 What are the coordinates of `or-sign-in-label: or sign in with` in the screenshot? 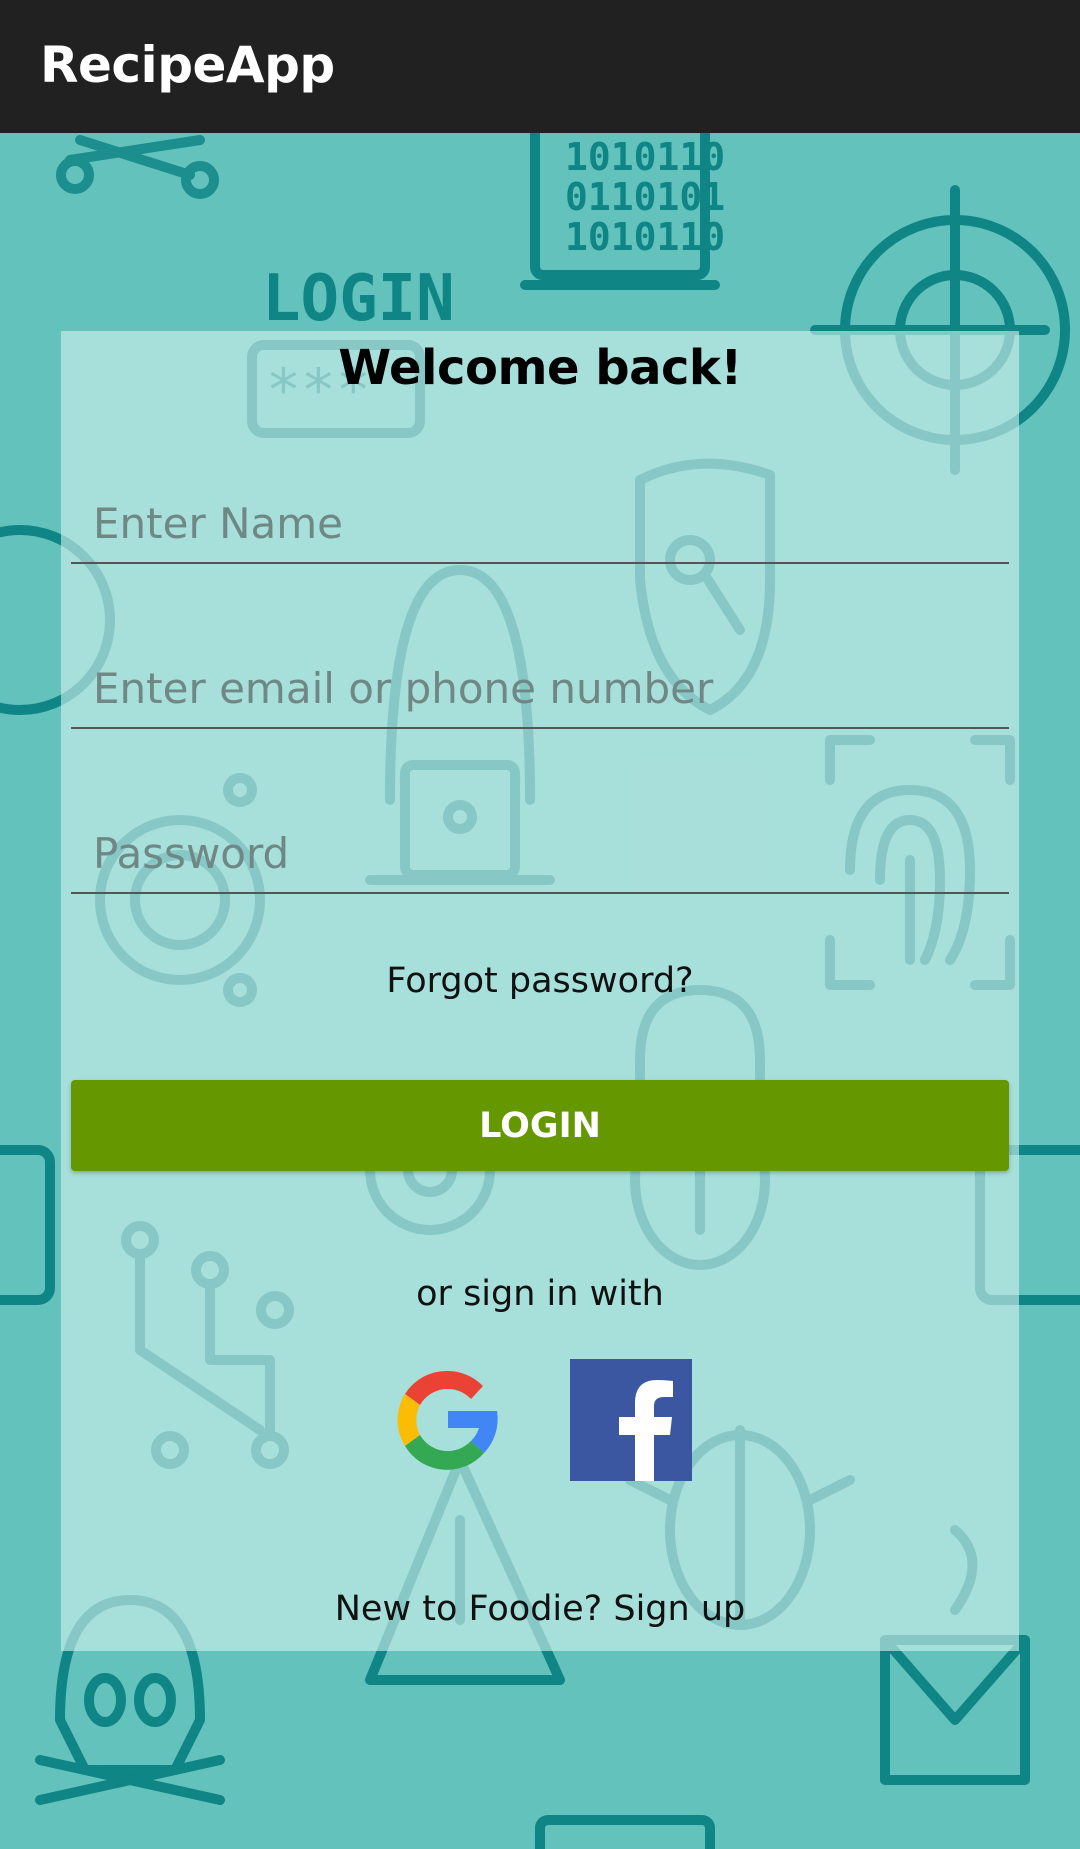 It's located at (540, 1294).